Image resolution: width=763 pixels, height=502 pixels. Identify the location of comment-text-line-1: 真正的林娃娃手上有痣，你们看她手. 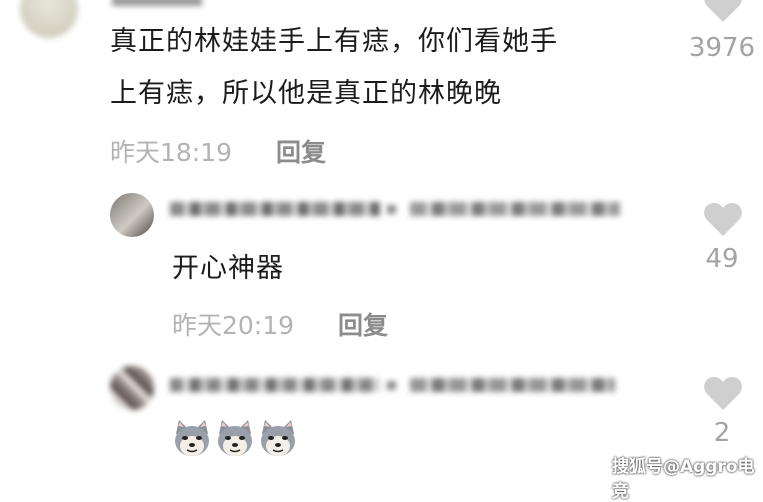
(334, 41).